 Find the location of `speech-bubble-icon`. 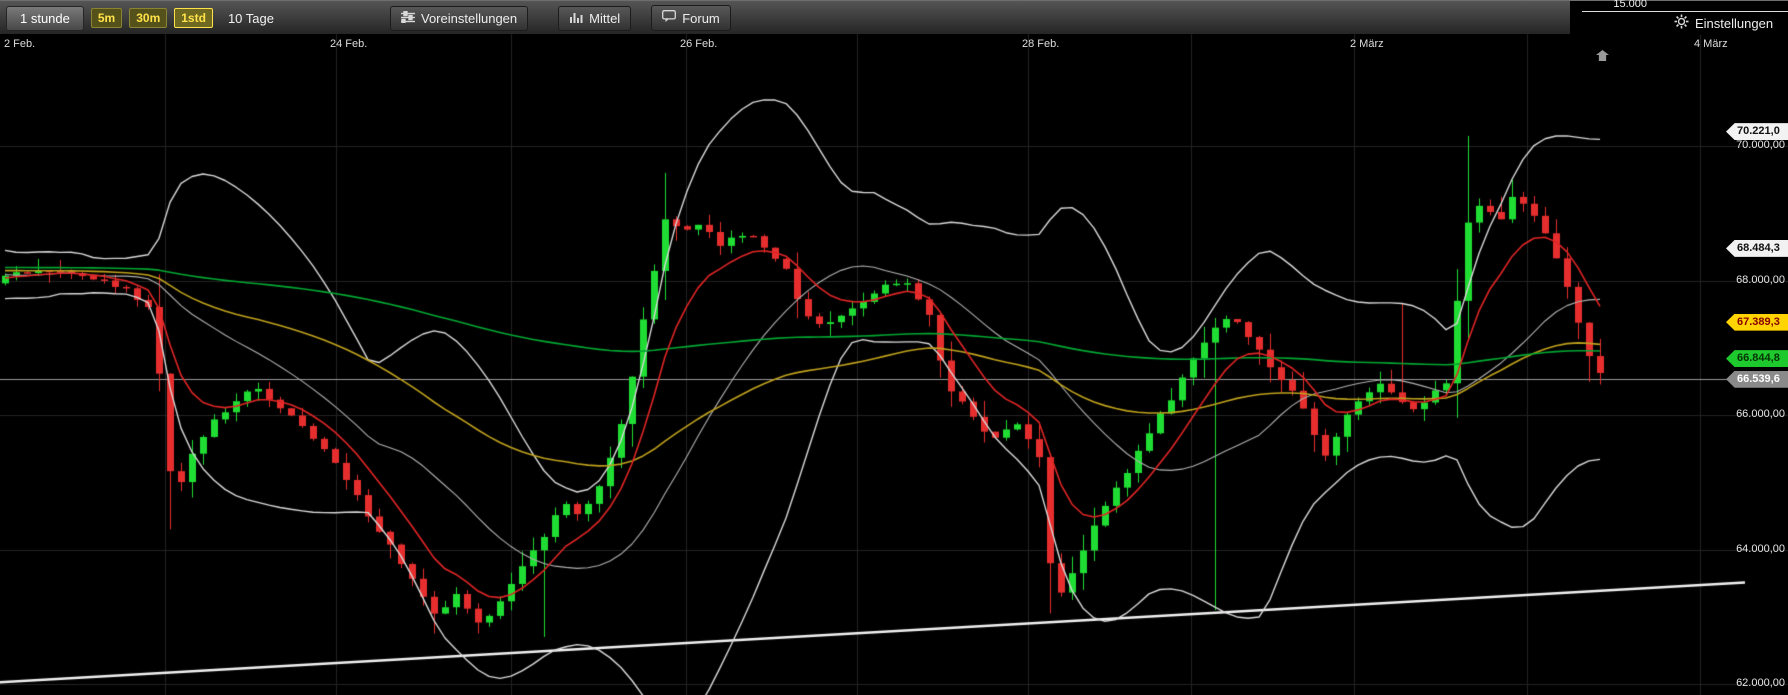

speech-bubble-icon is located at coordinates (669, 18).